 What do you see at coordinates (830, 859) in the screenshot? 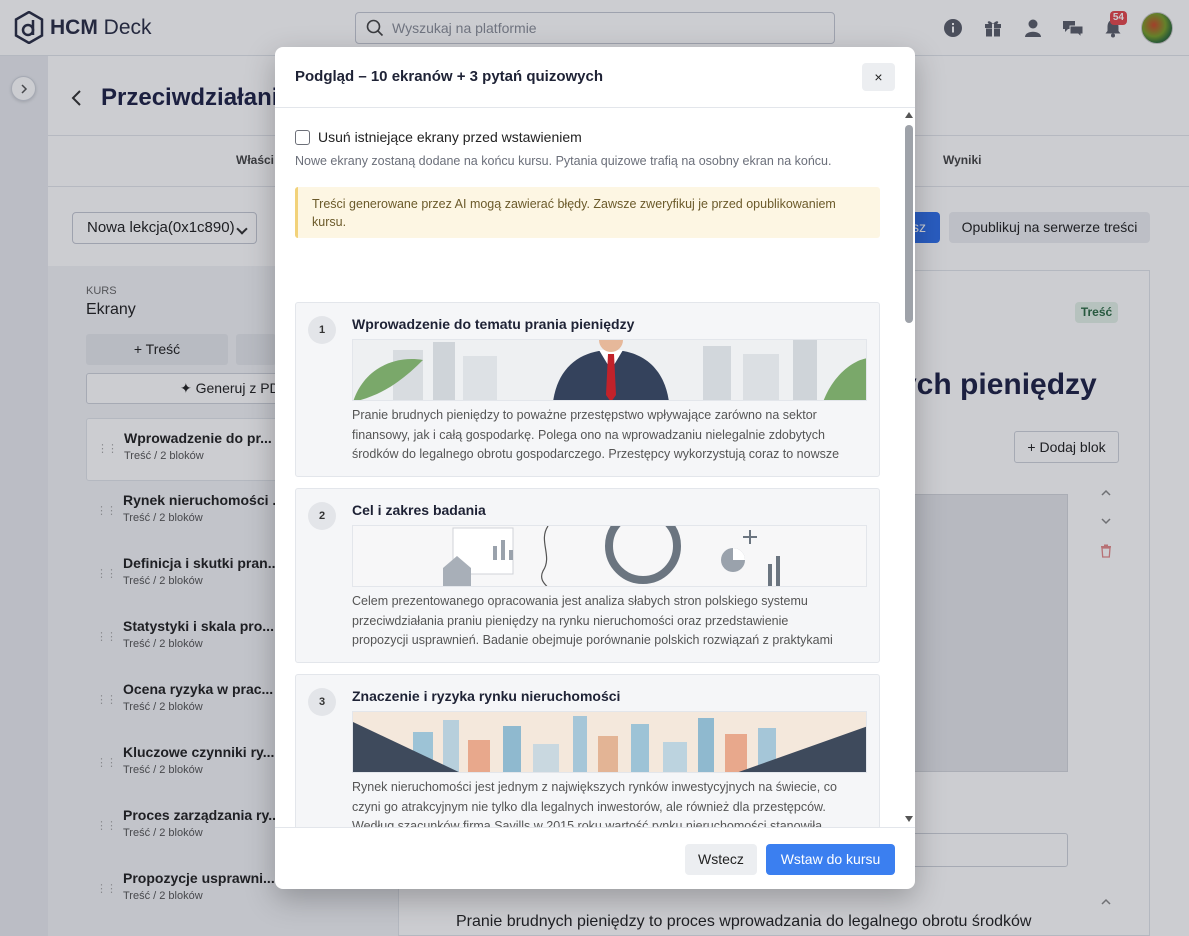
I see `insert-to-course-button: Wstaw do kursu` at bounding box center [830, 859].